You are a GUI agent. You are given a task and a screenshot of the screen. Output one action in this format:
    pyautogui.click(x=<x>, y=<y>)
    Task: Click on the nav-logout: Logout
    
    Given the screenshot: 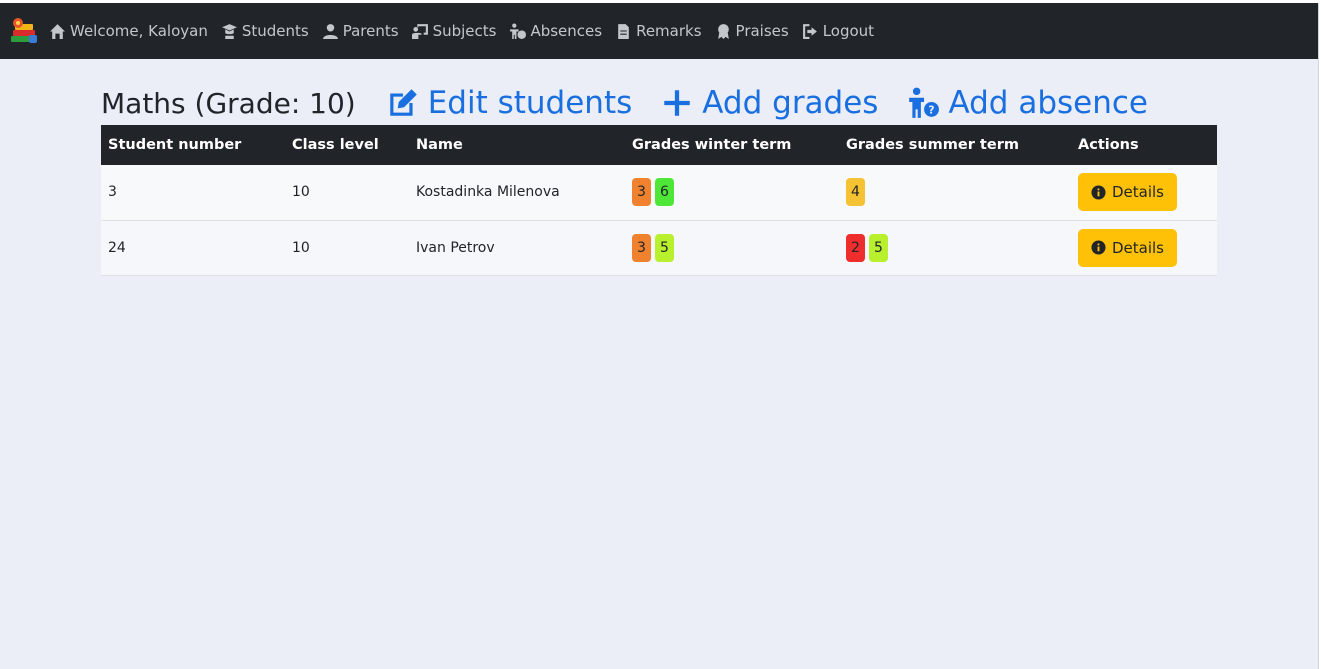 What is the action you would take?
    pyautogui.click(x=838, y=31)
    